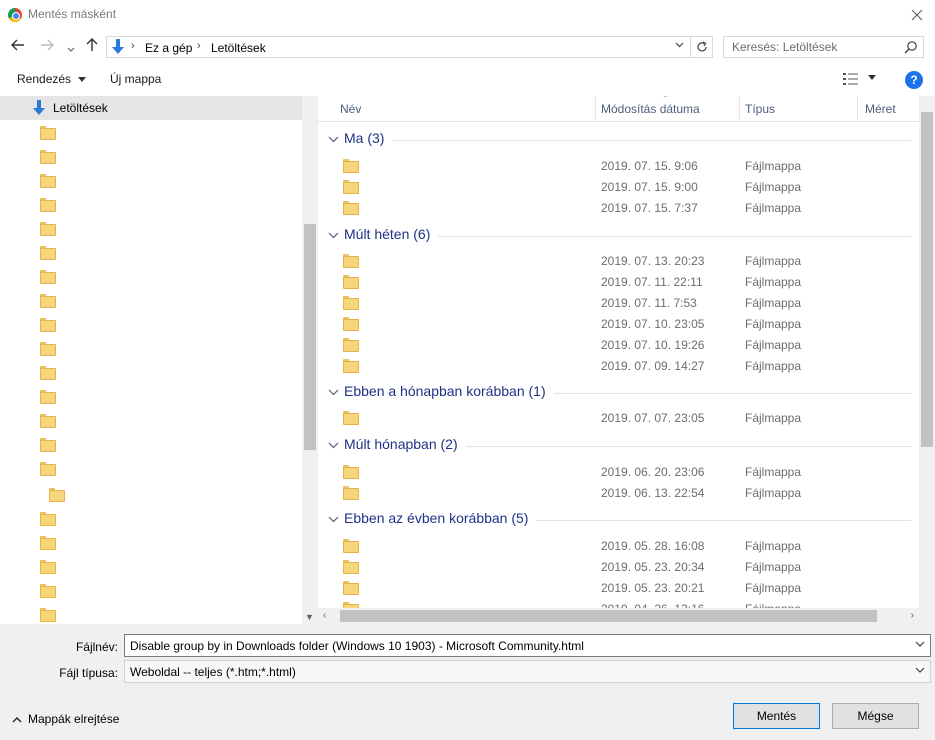  I want to click on file-row: 2019. 07. 10. 23:05 Fájlmappa, so click(618, 323).